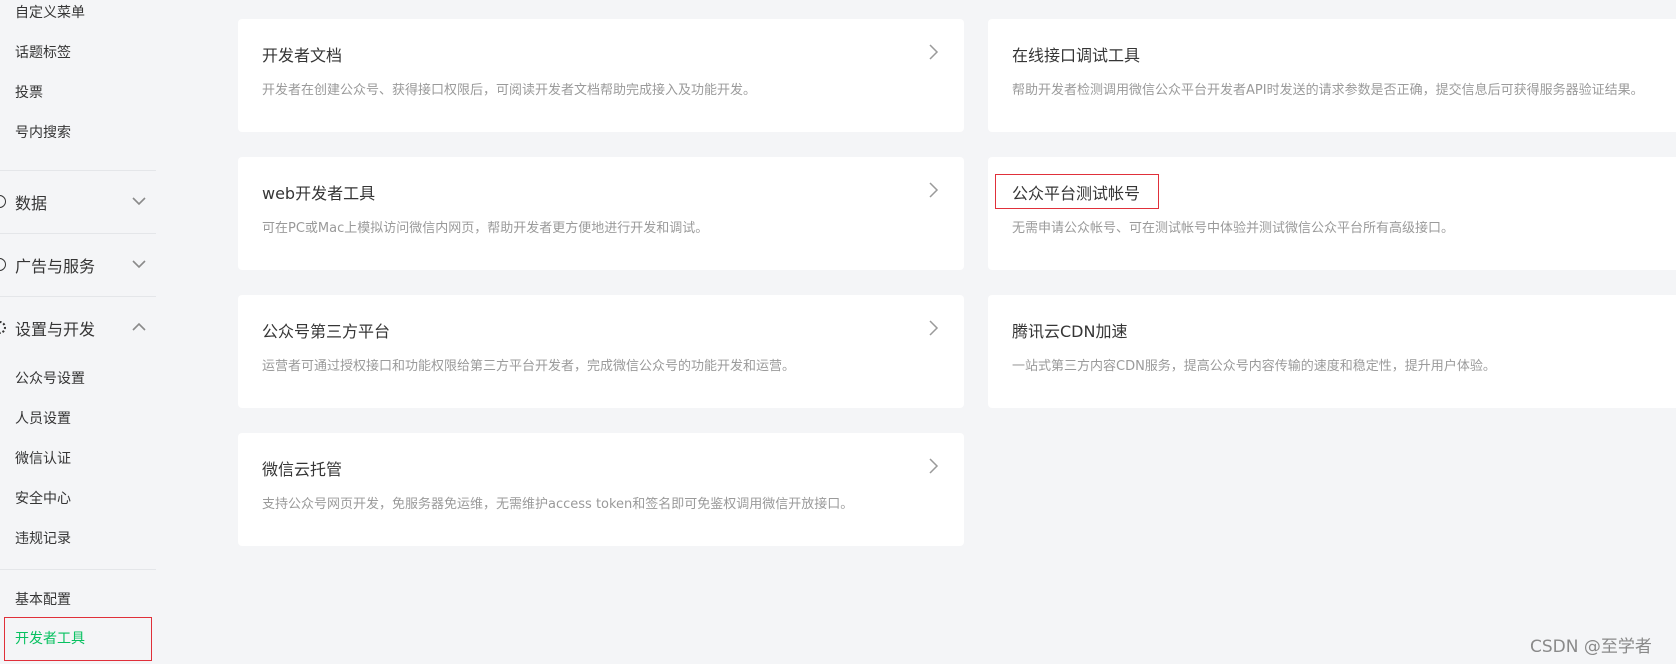 The width and height of the screenshot is (1676, 664). I want to click on data-icon, so click(3, 201).